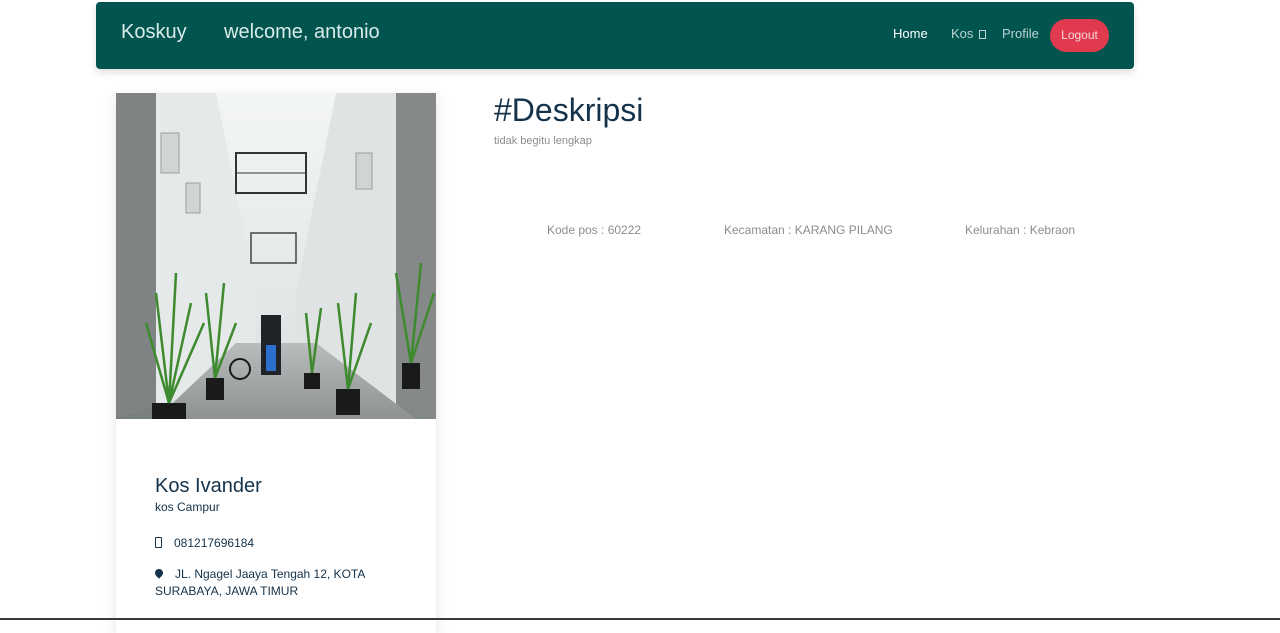 This screenshot has width=1280, height=633. What do you see at coordinates (208, 486) in the screenshot?
I see `kos-name: Kos Ivander` at bounding box center [208, 486].